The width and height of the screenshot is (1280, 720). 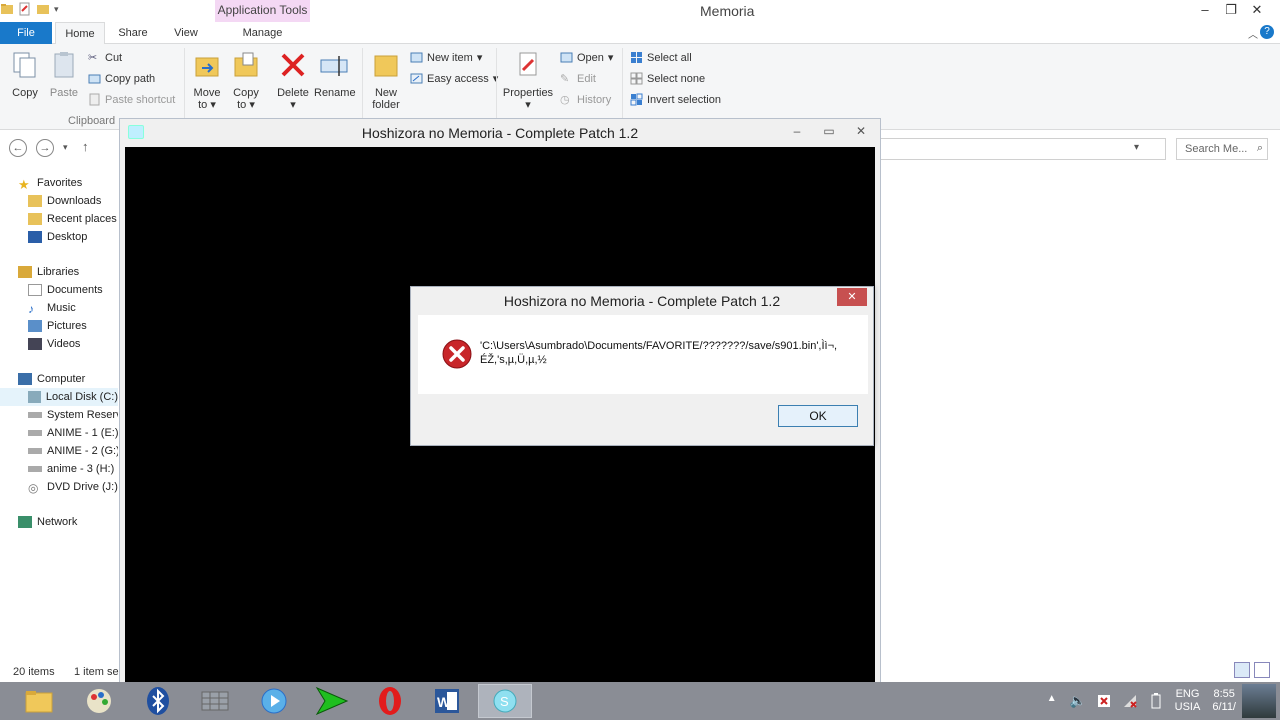 I want to click on input-language: ENG USIA, so click(x=1188, y=701).